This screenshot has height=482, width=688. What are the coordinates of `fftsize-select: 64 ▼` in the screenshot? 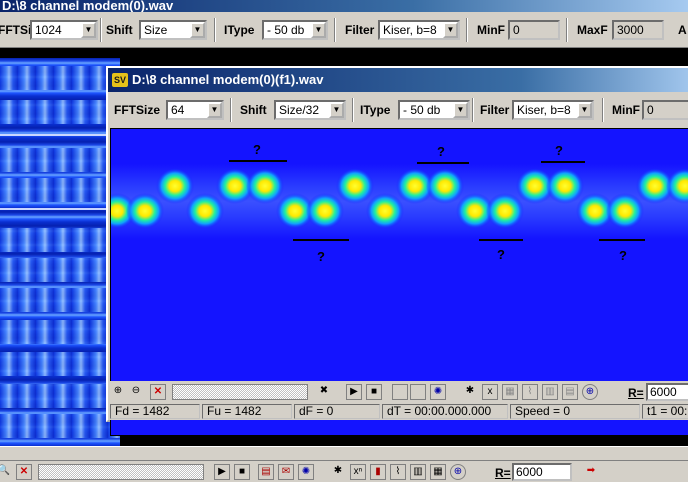 It's located at (195, 110).